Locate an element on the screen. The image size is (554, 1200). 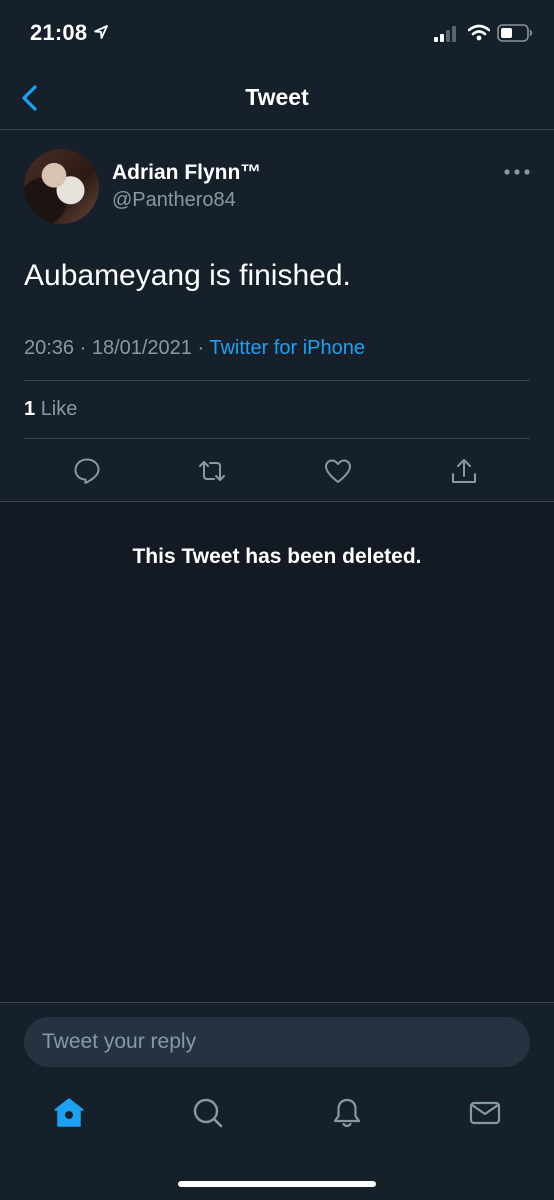
status-bar: 21:08 is located at coordinates (277, 33).